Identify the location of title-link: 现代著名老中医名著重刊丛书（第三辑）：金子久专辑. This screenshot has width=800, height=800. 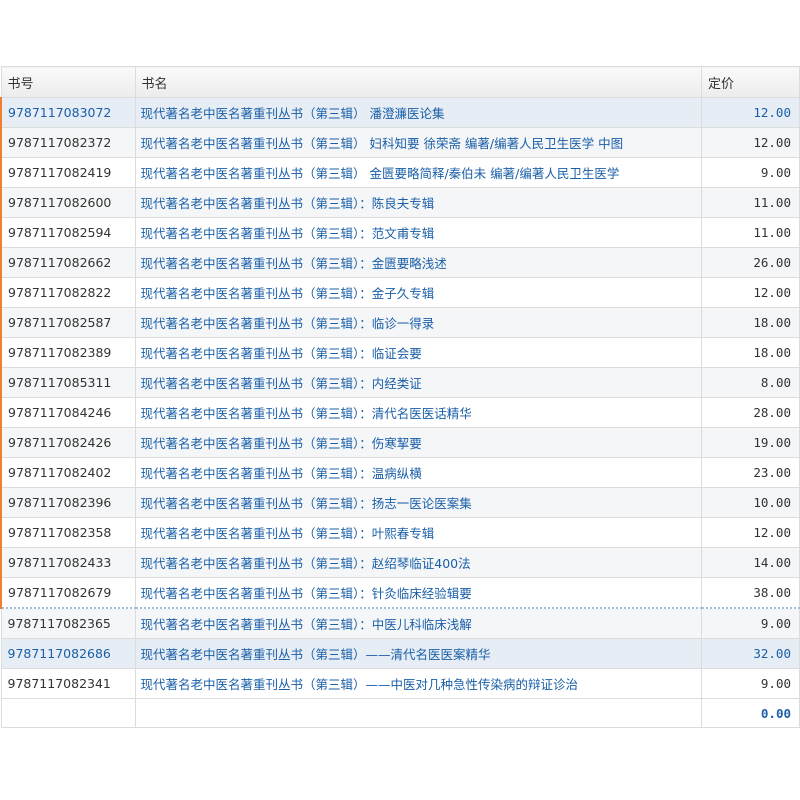
(418, 292).